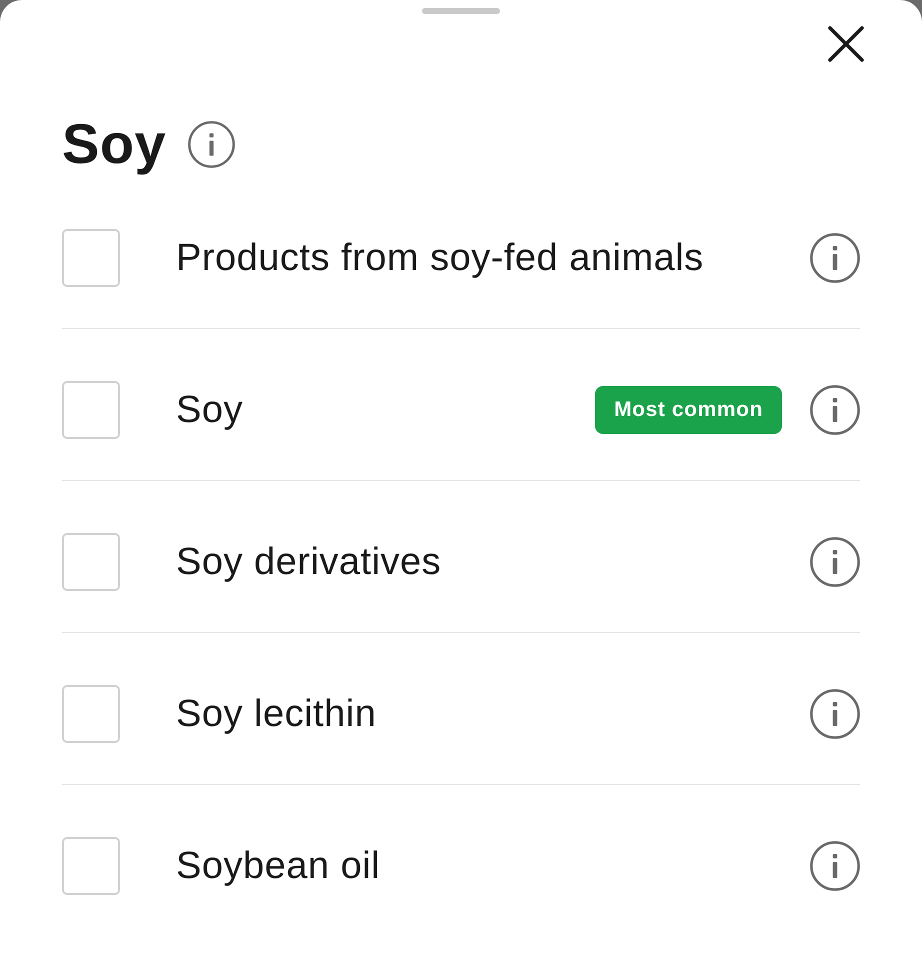  What do you see at coordinates (309, 562) in the screenshot?
I see `option-label: Soy derivatives` at bounding box center [309, 562].